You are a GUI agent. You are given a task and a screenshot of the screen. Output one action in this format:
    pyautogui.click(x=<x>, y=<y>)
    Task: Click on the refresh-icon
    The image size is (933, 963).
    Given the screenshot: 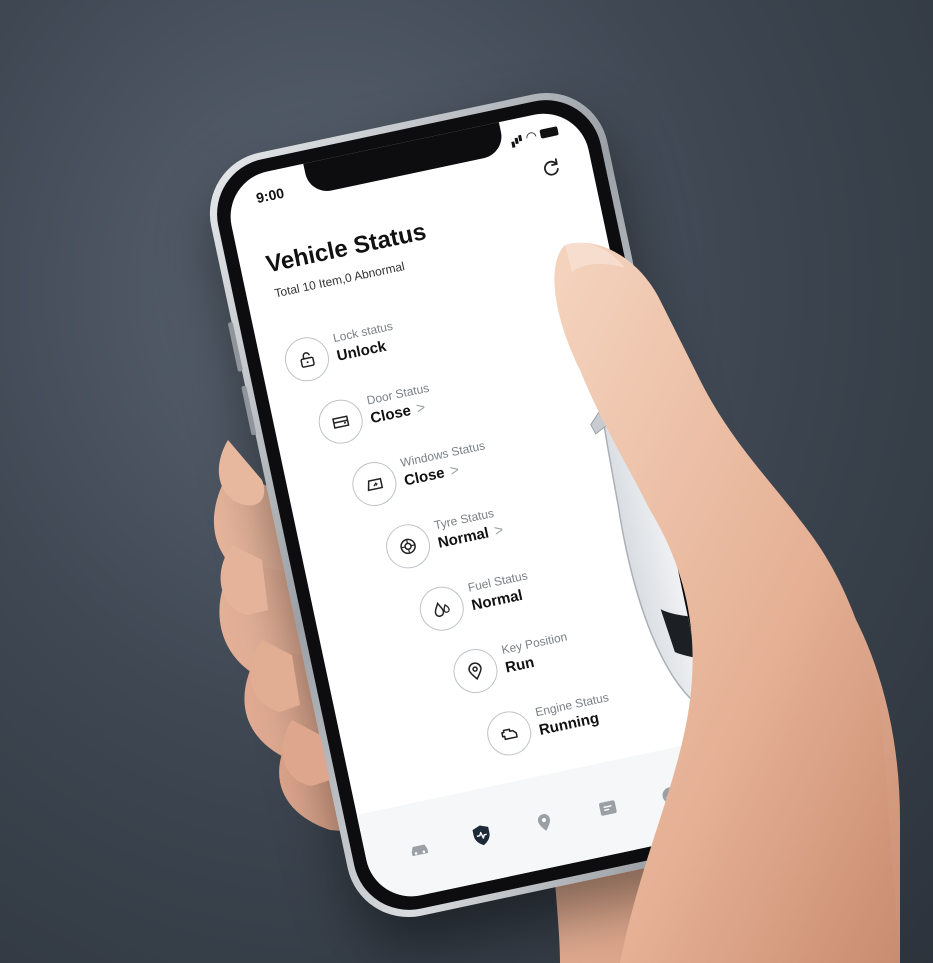 What is the action you would take?
    pyautogui.click(x=552, y=168)
    